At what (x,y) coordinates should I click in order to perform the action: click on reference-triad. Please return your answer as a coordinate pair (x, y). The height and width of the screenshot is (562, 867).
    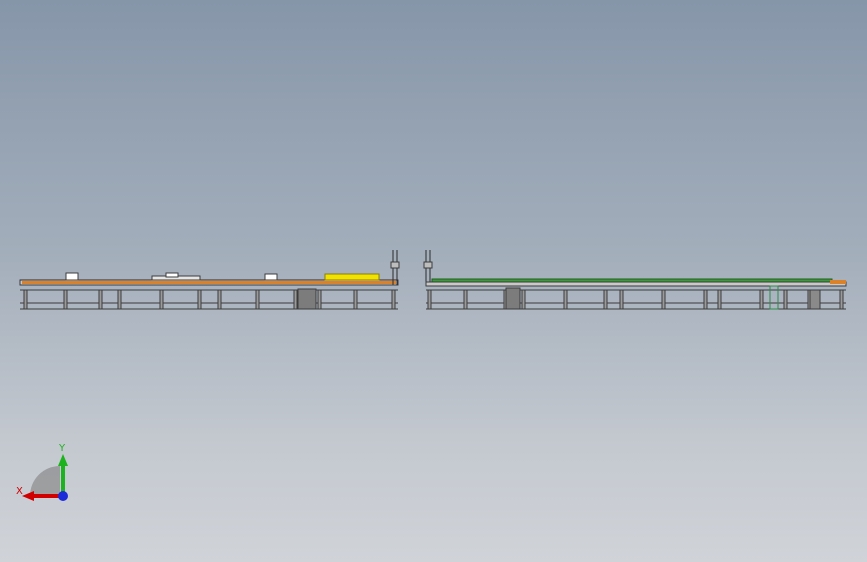
    Looking at the image, I should click on (45, 477).